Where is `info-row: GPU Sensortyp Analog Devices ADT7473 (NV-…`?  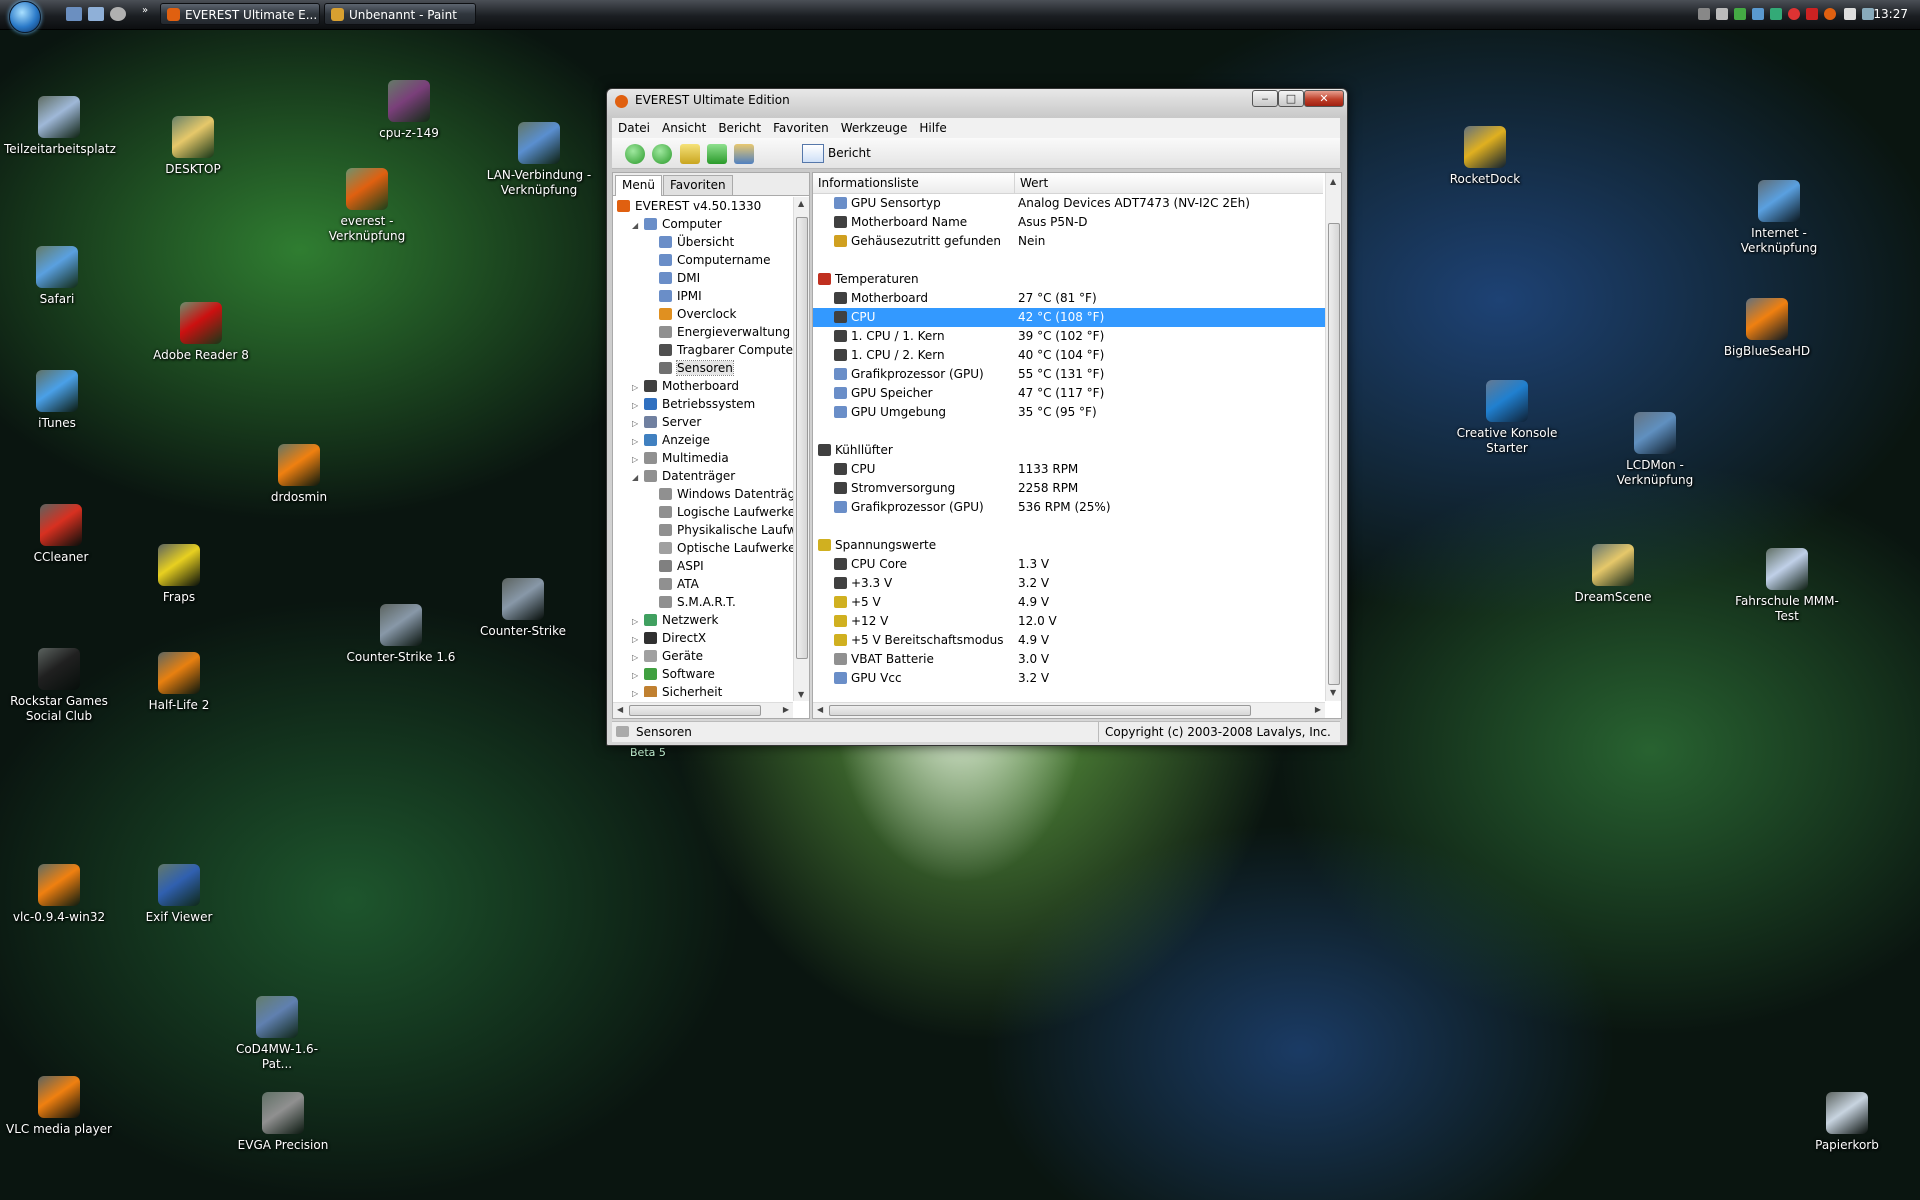
info-row: GPU Sensortyp Analog Devices ADT7473 (NV-… is located at coordinates (1069, 203).